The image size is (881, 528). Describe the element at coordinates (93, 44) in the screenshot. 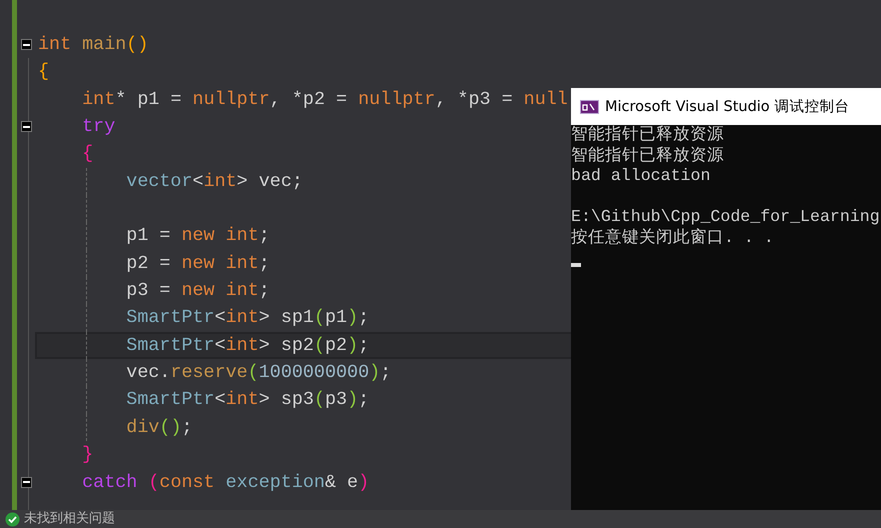

I see `code-line: int main()` at that location.